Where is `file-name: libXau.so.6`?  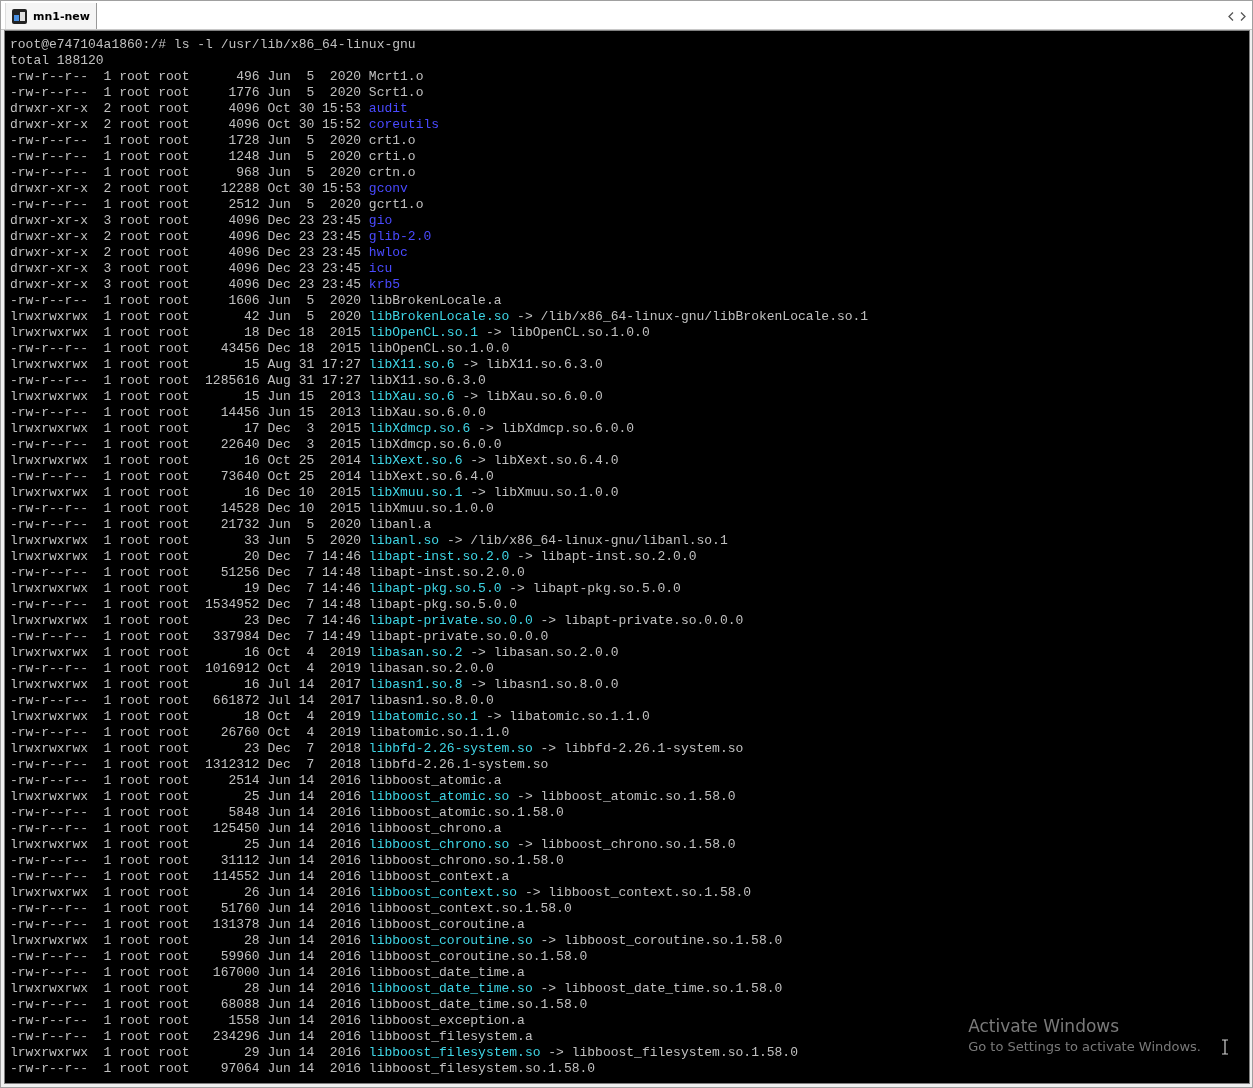 file-name: libXau.so.6 is located at coordinates (411, 397).